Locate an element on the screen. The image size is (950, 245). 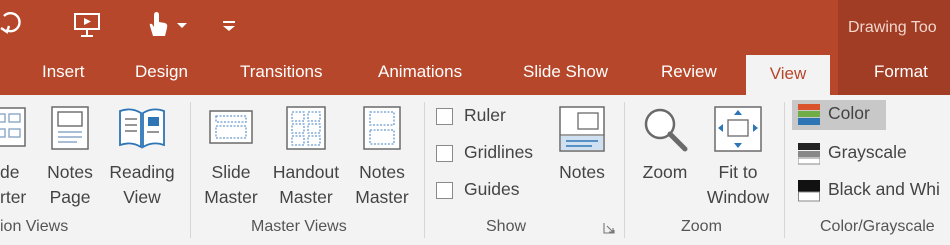
tab-insert: Insert is located at coordinates (63, 72).